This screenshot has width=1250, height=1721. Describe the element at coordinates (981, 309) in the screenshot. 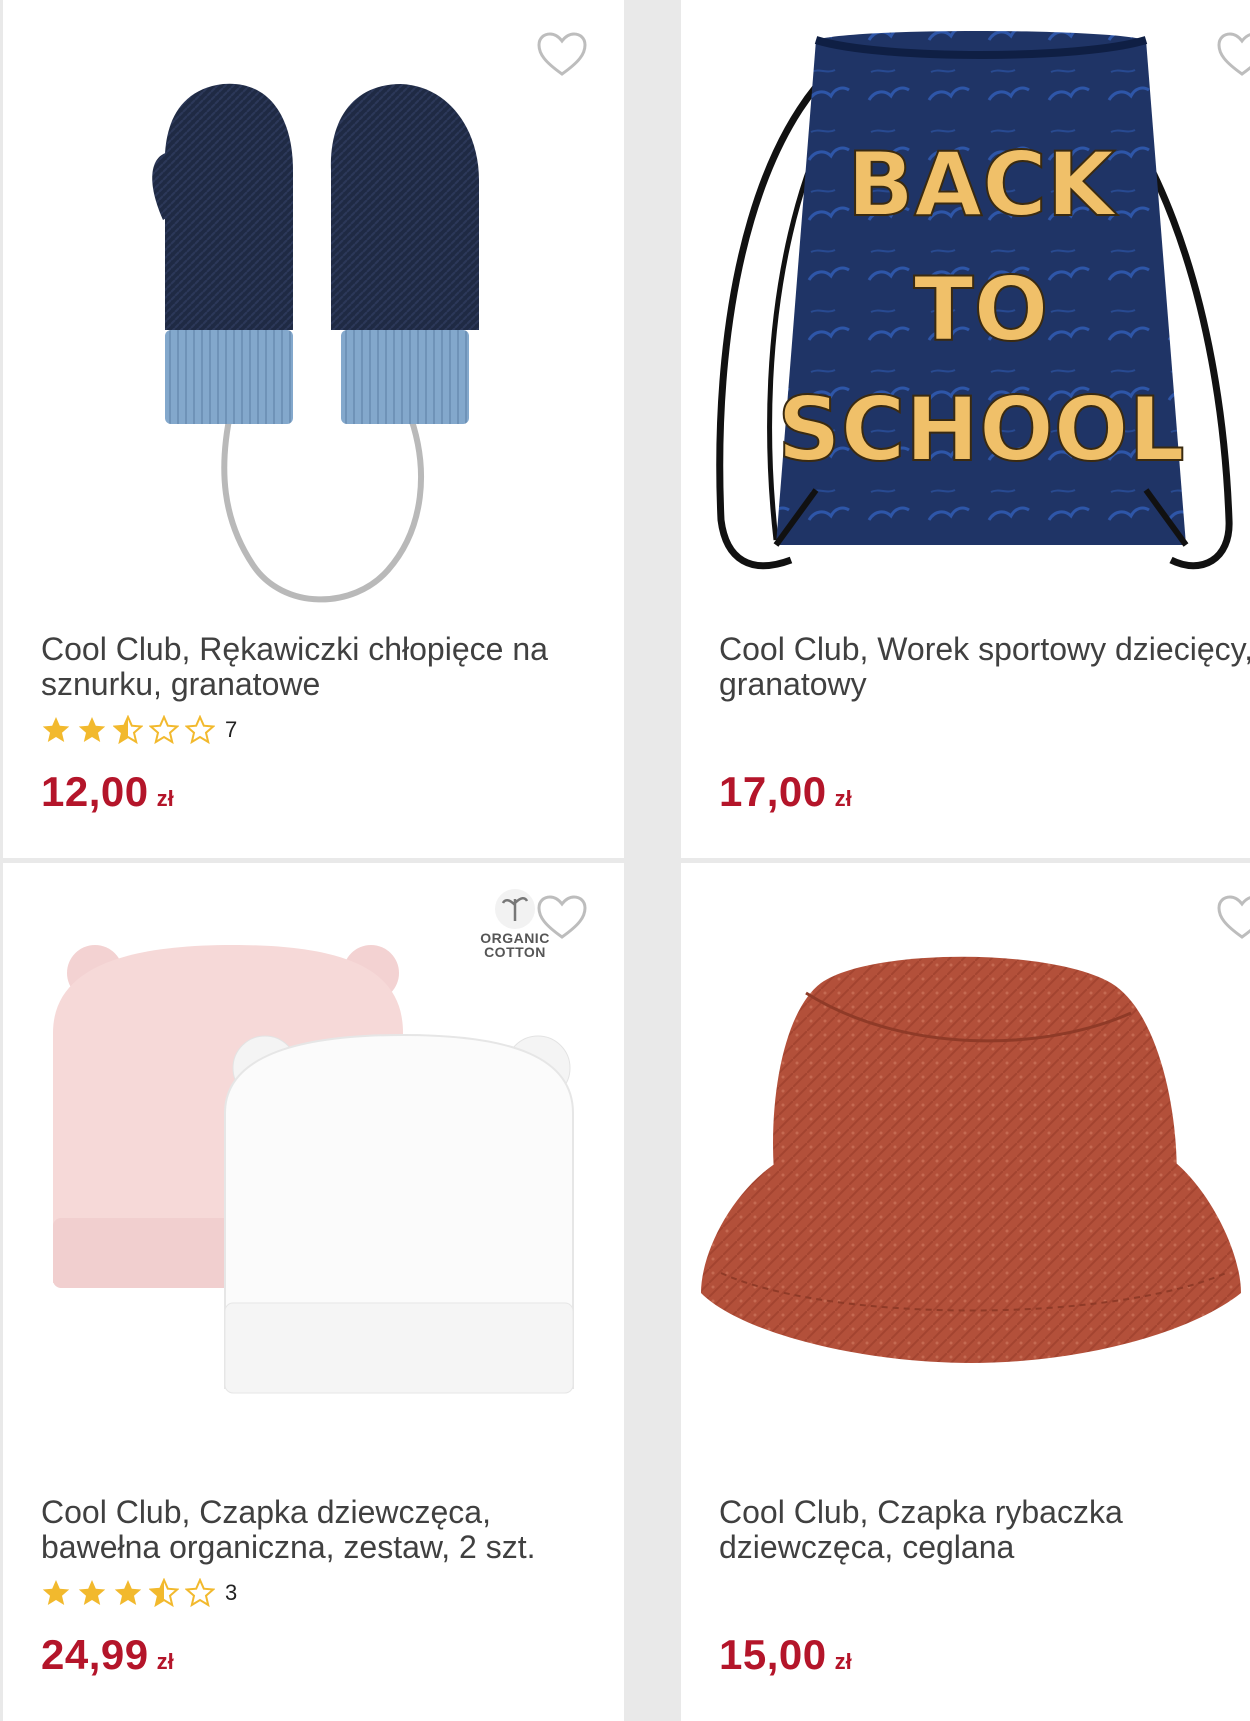

I see `bag-print-line: TO` at that location.